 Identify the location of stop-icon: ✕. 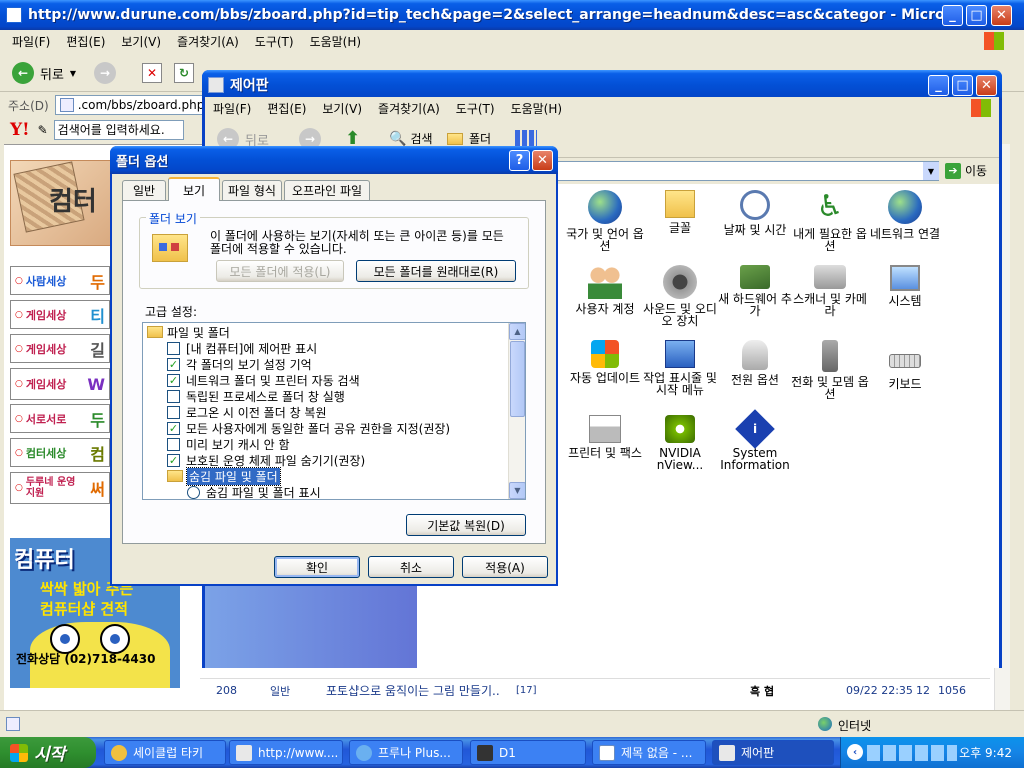
(152, 73).